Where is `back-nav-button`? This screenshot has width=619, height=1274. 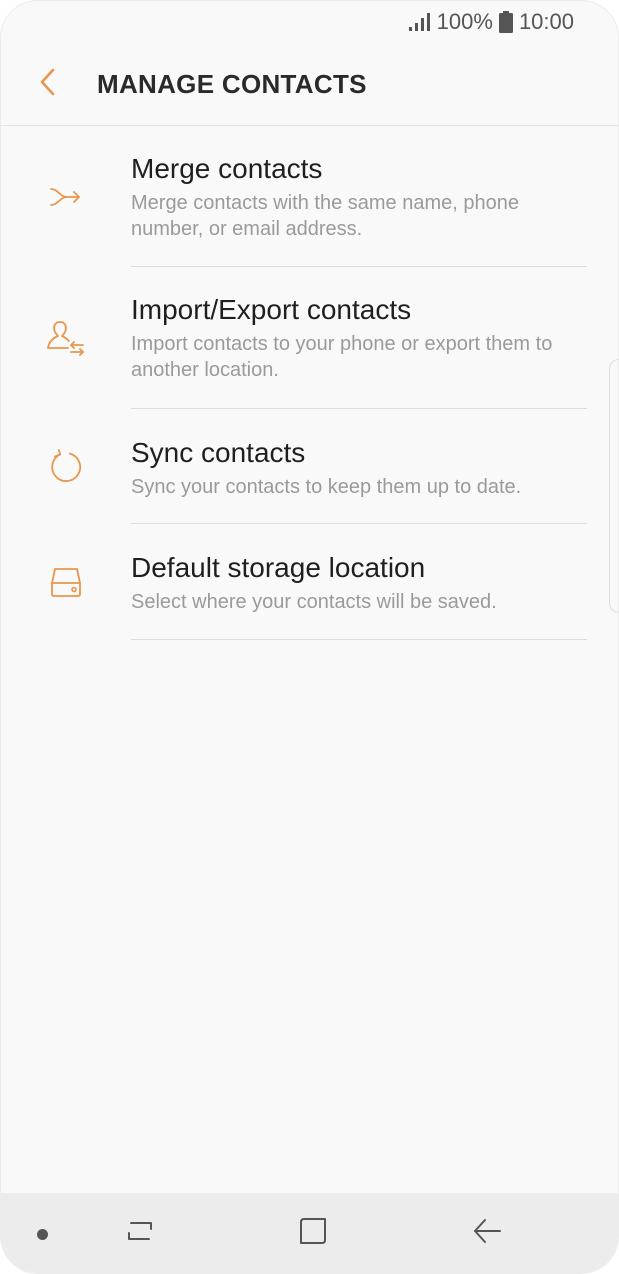
back-nav-button is located at coordinates (487, 1233).